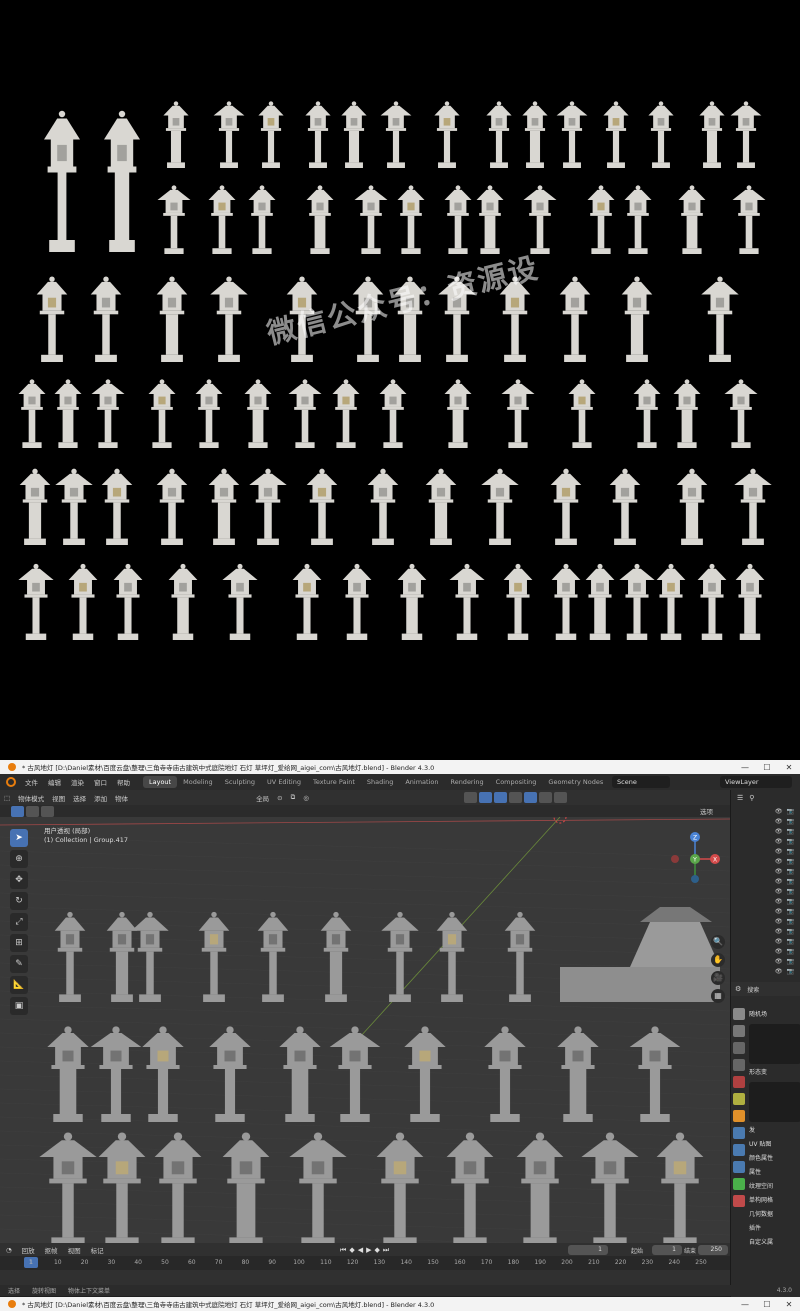  Describe the element at coordinates (774, 1201) in the screenshot. I see `prop-section-remesh: 单构网格` at that location.